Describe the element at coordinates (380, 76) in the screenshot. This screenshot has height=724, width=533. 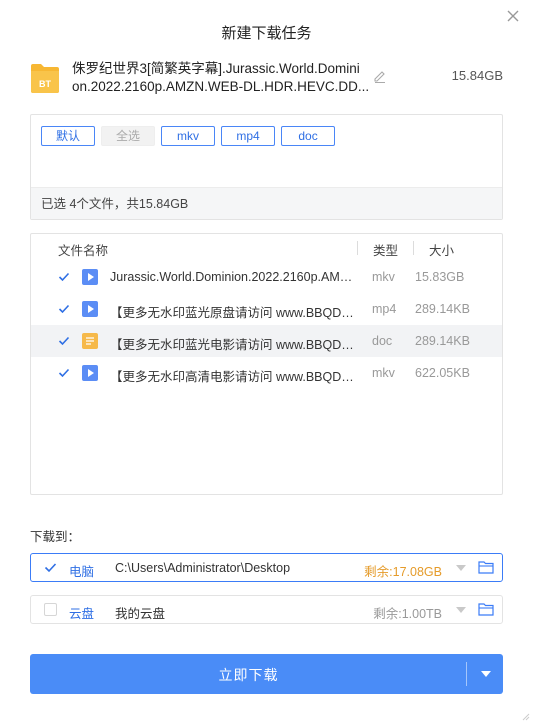
I see `edit-icon` at that location.